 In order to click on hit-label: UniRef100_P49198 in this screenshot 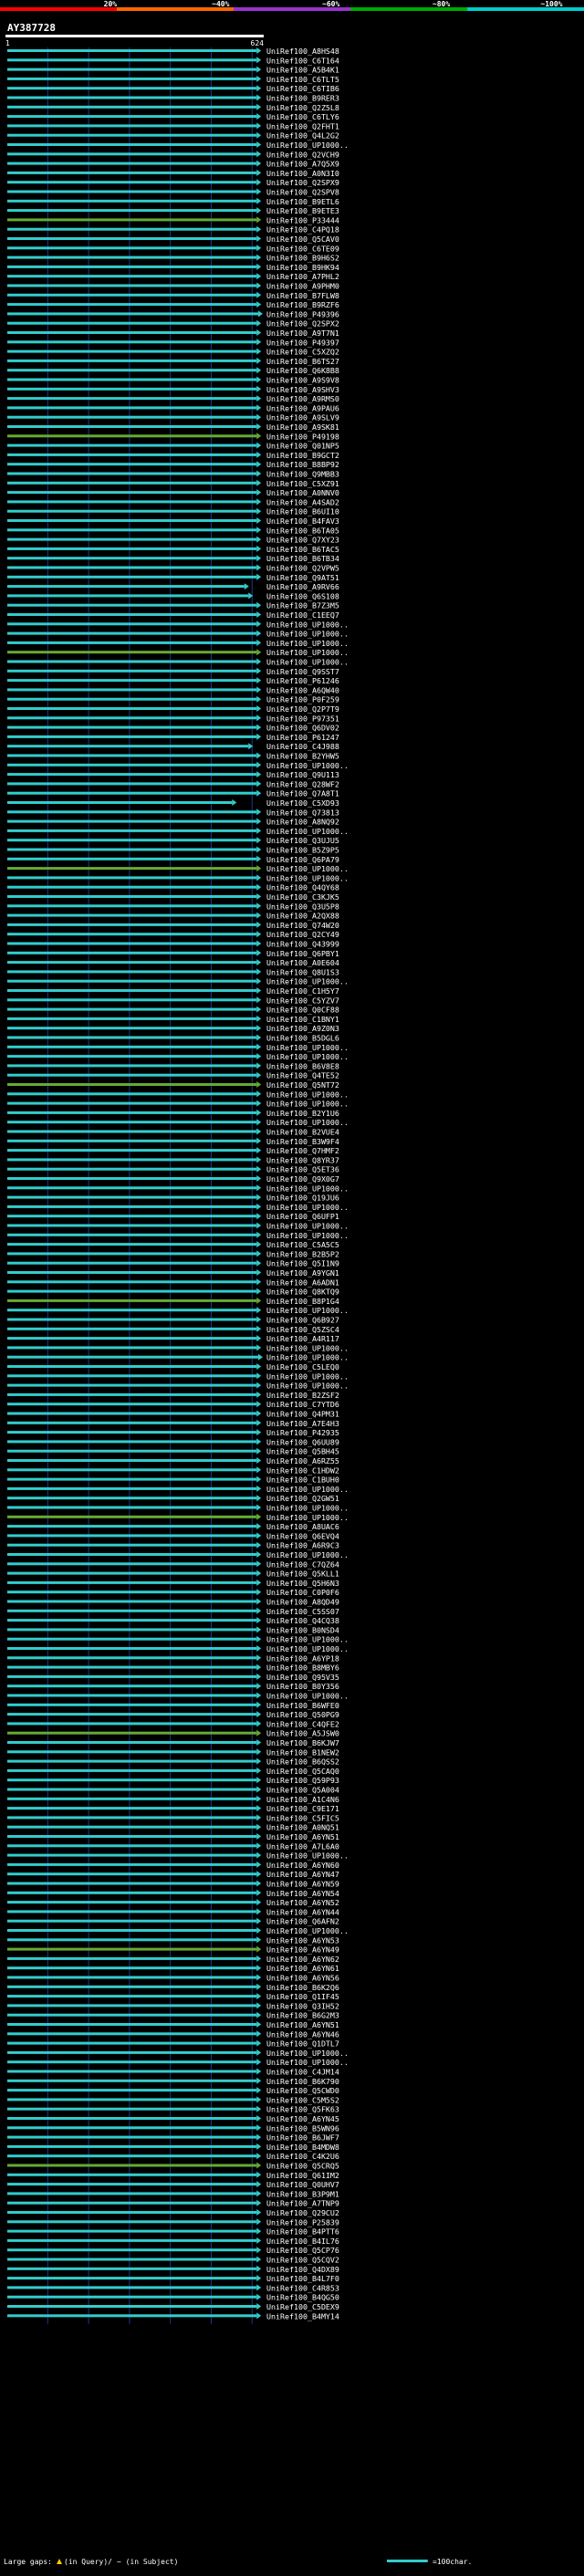, I will do `click(302, 436)`.